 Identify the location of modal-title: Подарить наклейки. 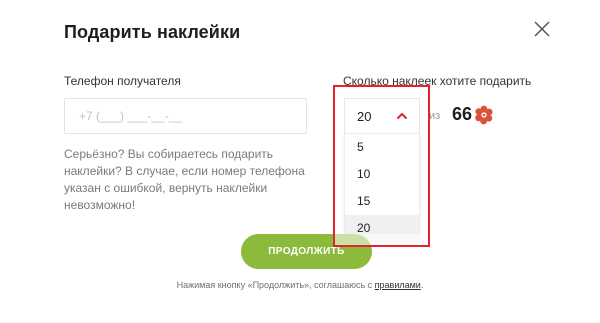
(152, 32).